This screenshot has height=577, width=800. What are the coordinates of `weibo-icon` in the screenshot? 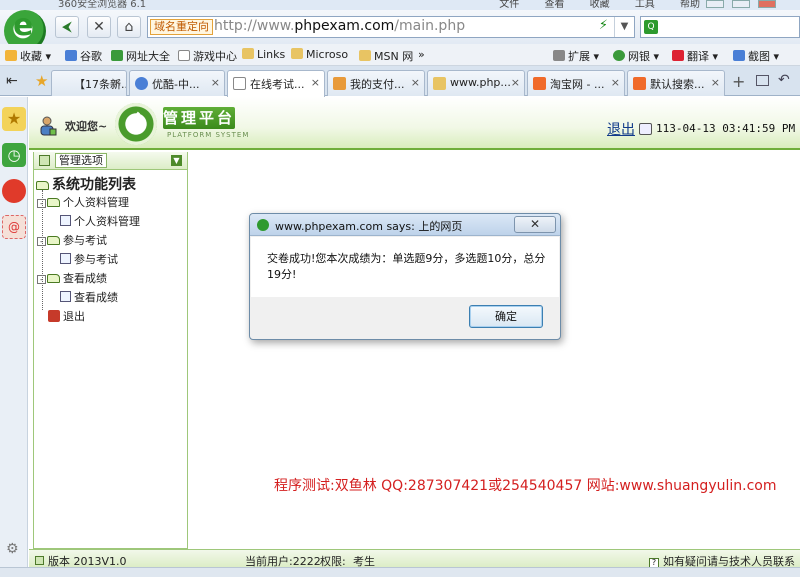 It's located at (14, 191).